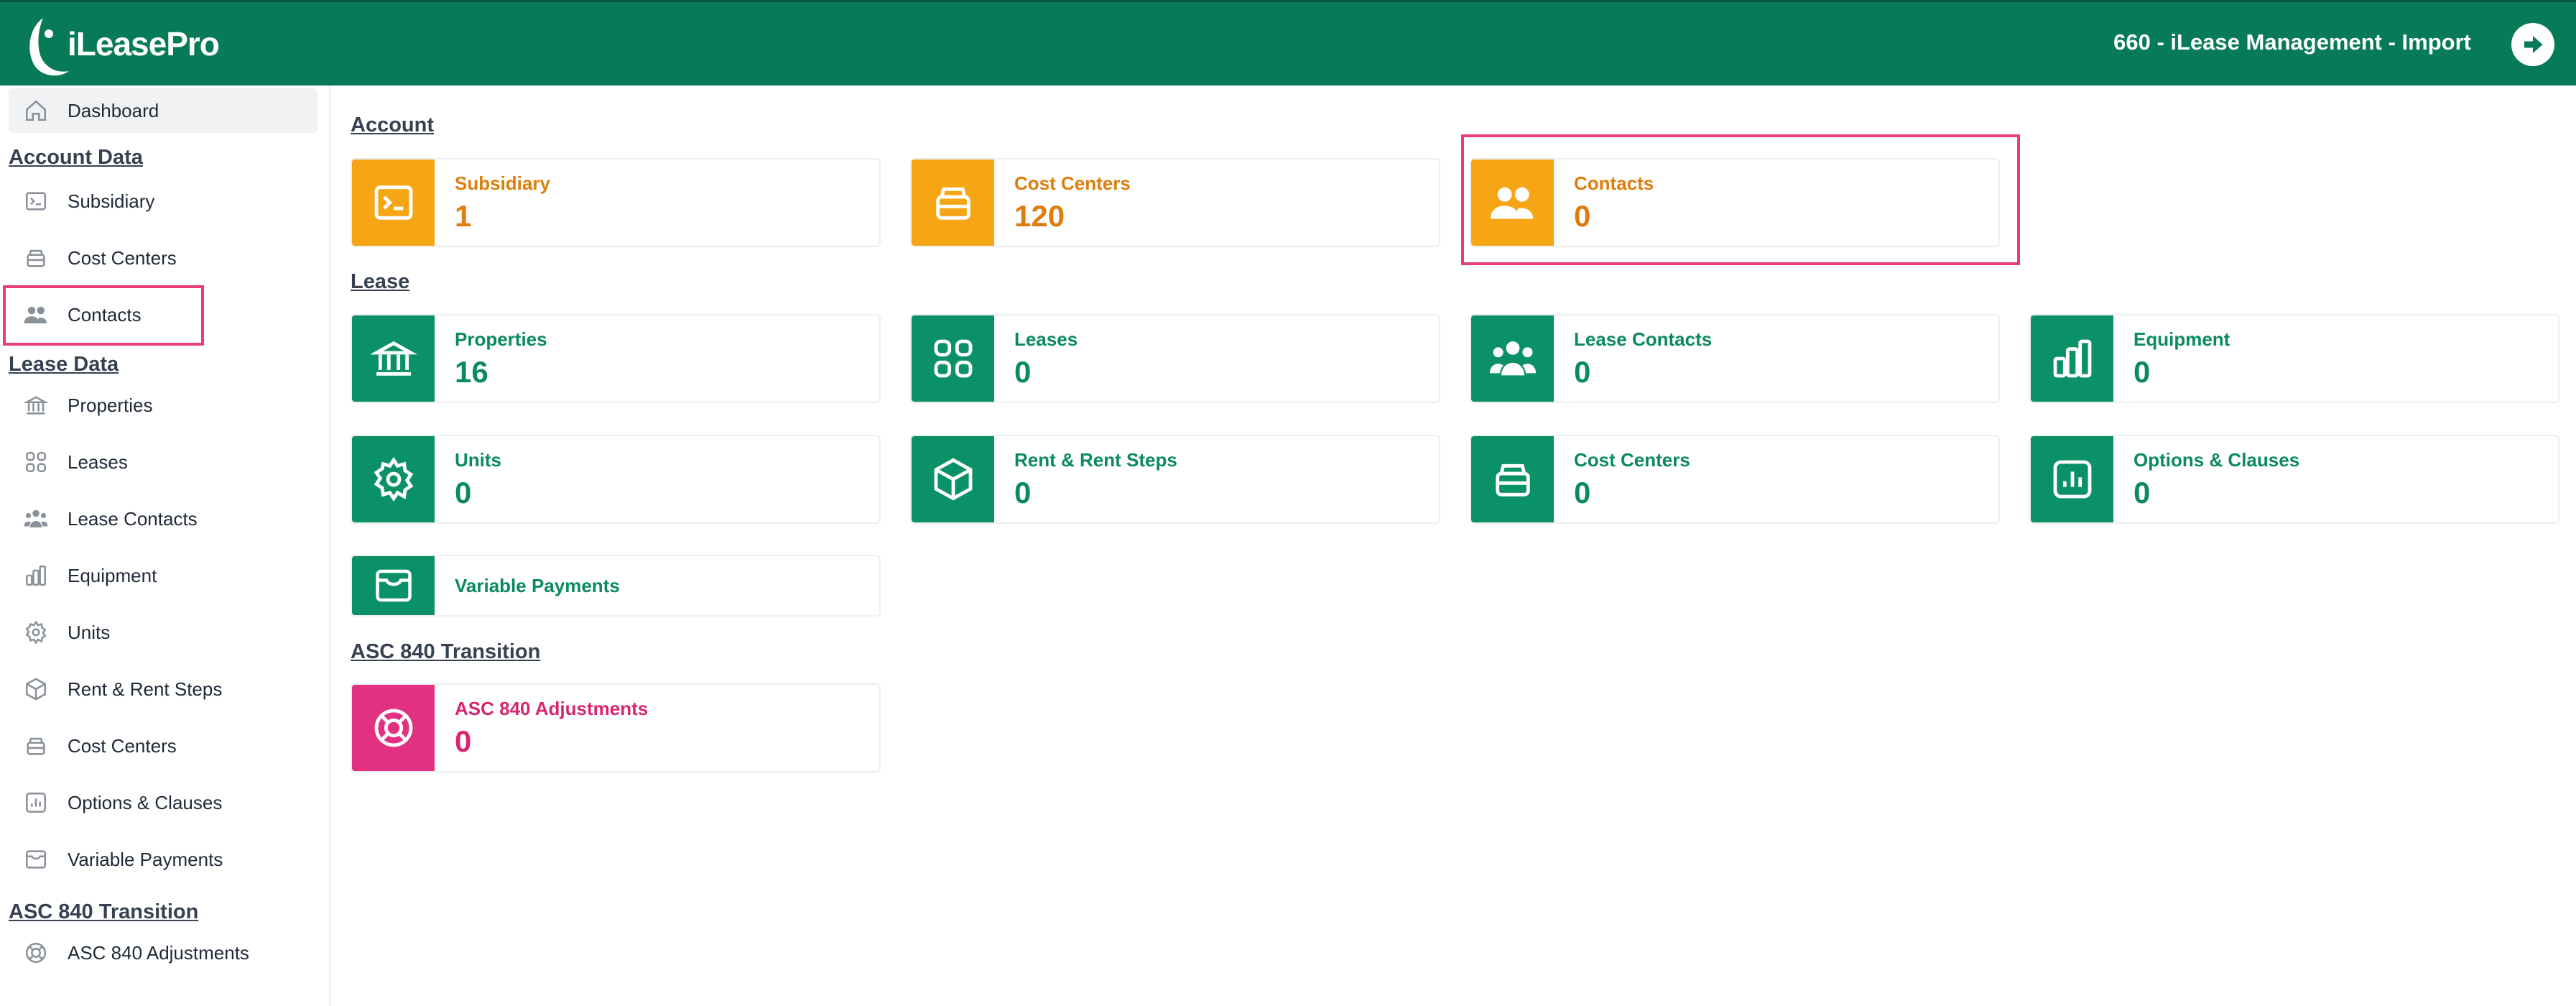  What do you see at coordinates (446, 651) in the screenshot?
I see `section-title-asc-840: ASC 840 Transition` at bounding box center [446, 651].